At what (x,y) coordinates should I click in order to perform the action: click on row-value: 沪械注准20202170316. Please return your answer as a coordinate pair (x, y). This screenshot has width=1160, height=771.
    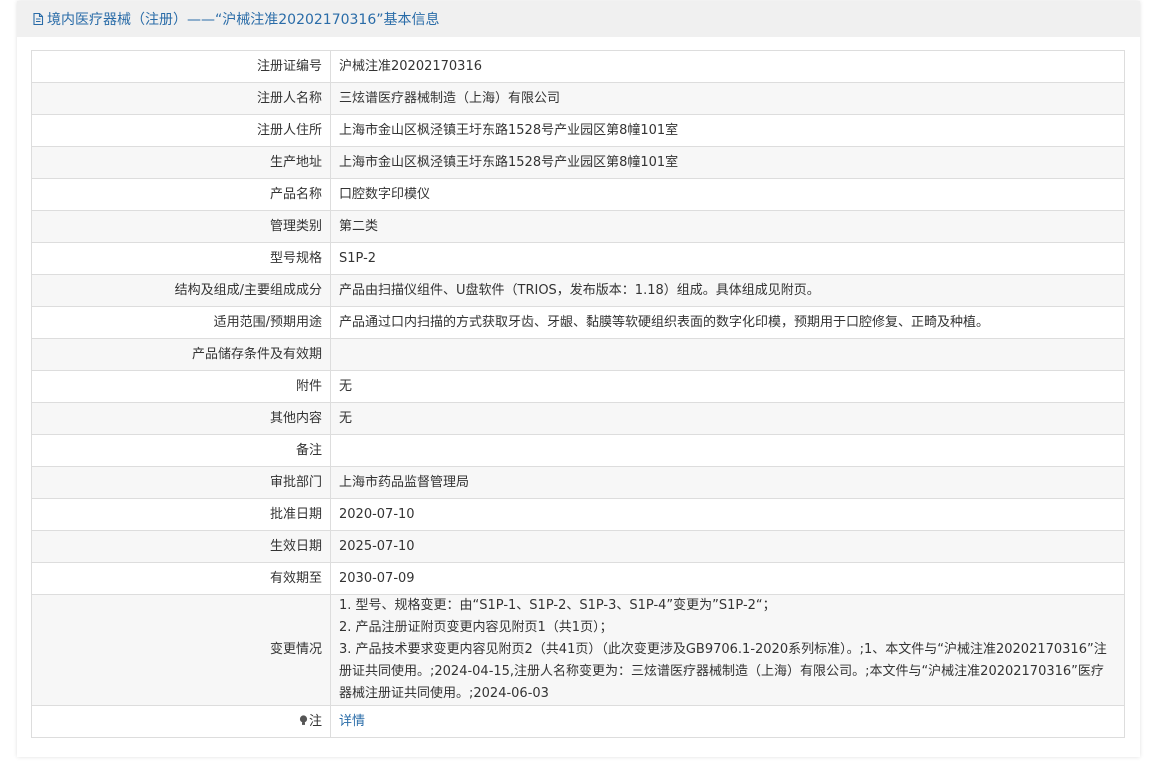
    Looking at the image, I should click on (727, 66).